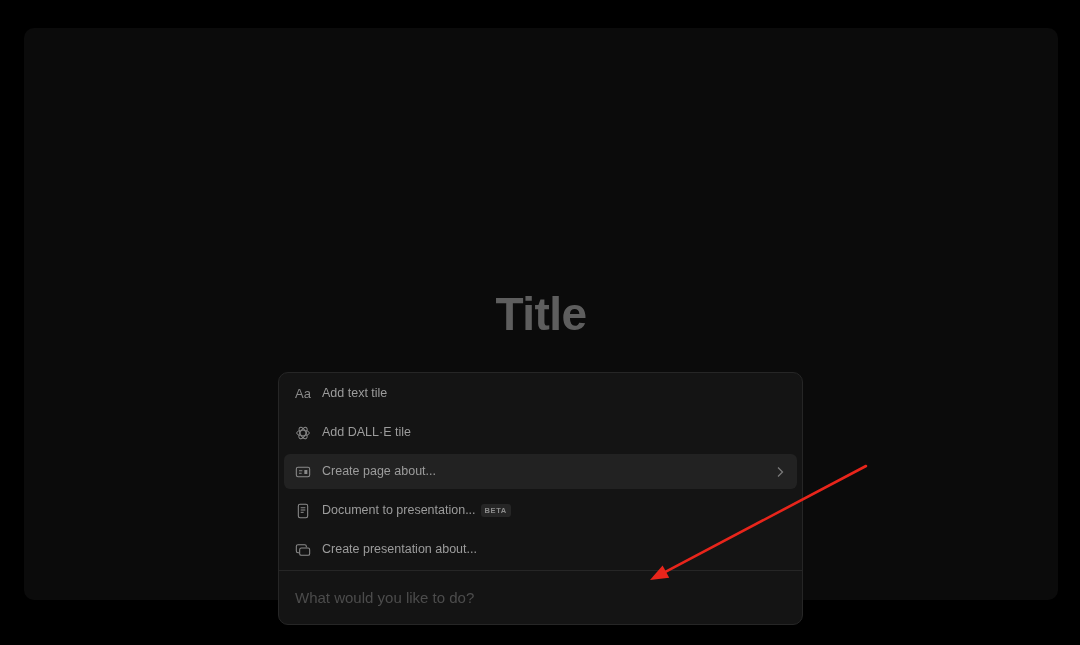  What do you see at coordinates (303, 549) in the screenshot?
I see `stacked-windows-icon` at bounding box center [303, 549].